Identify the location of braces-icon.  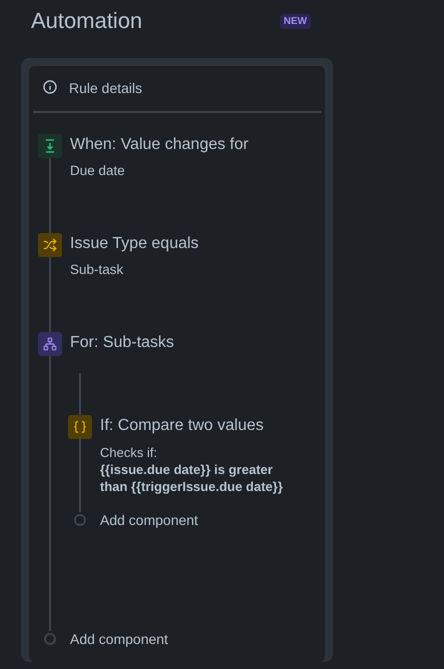
(80, 427).